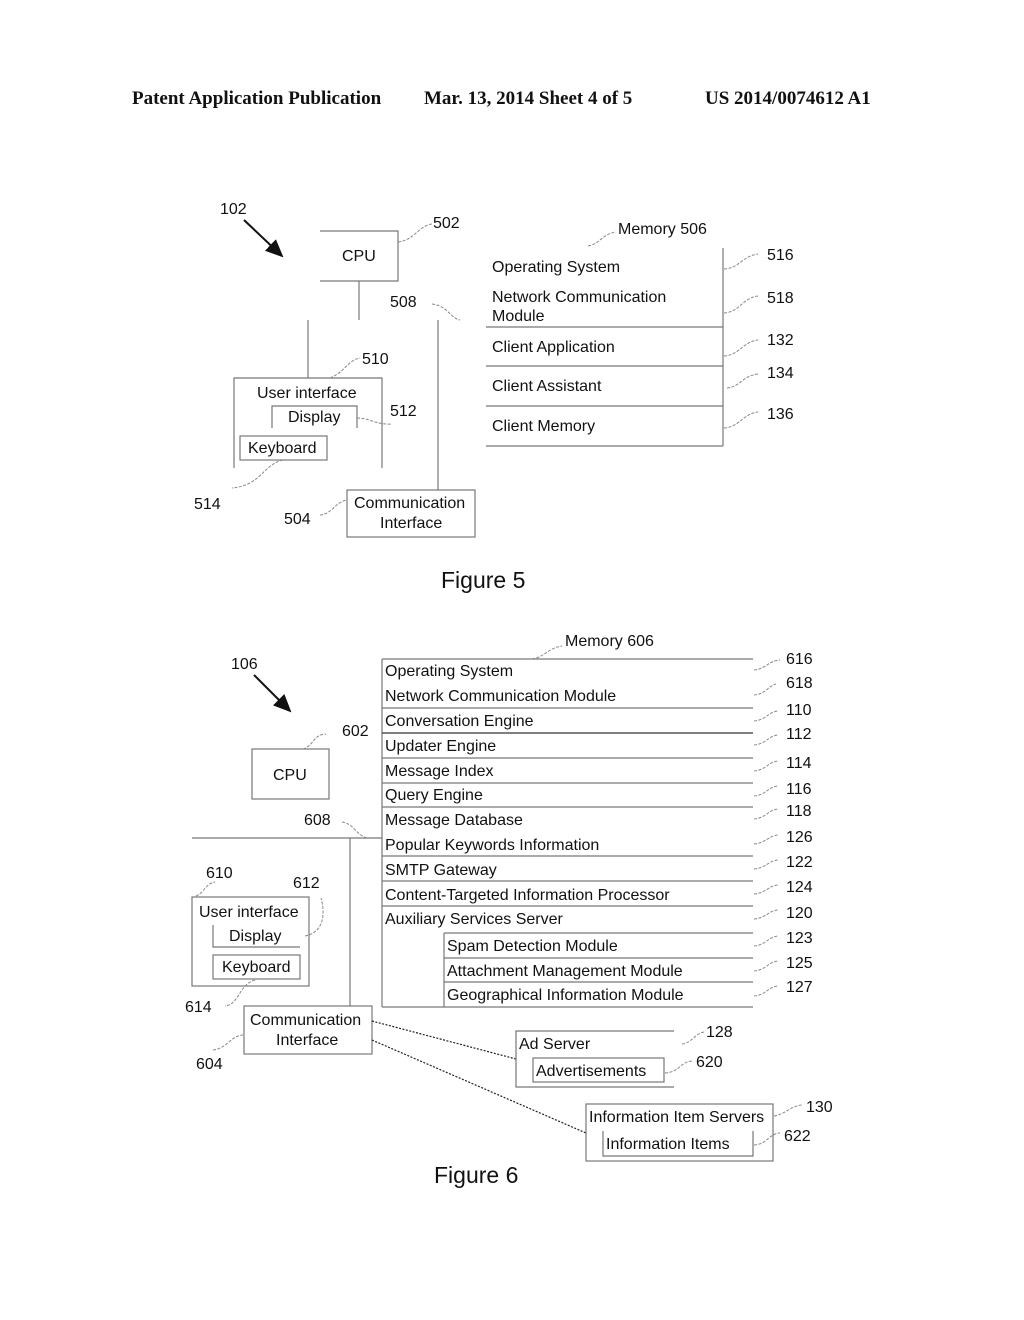 Image resolution: width=1024 pixels, height=1320 pixels. What do you see at coordinates (411, 523) in the screenshot?
I see `comm-interface-line2: Interface` at bounding box center [411, 523].